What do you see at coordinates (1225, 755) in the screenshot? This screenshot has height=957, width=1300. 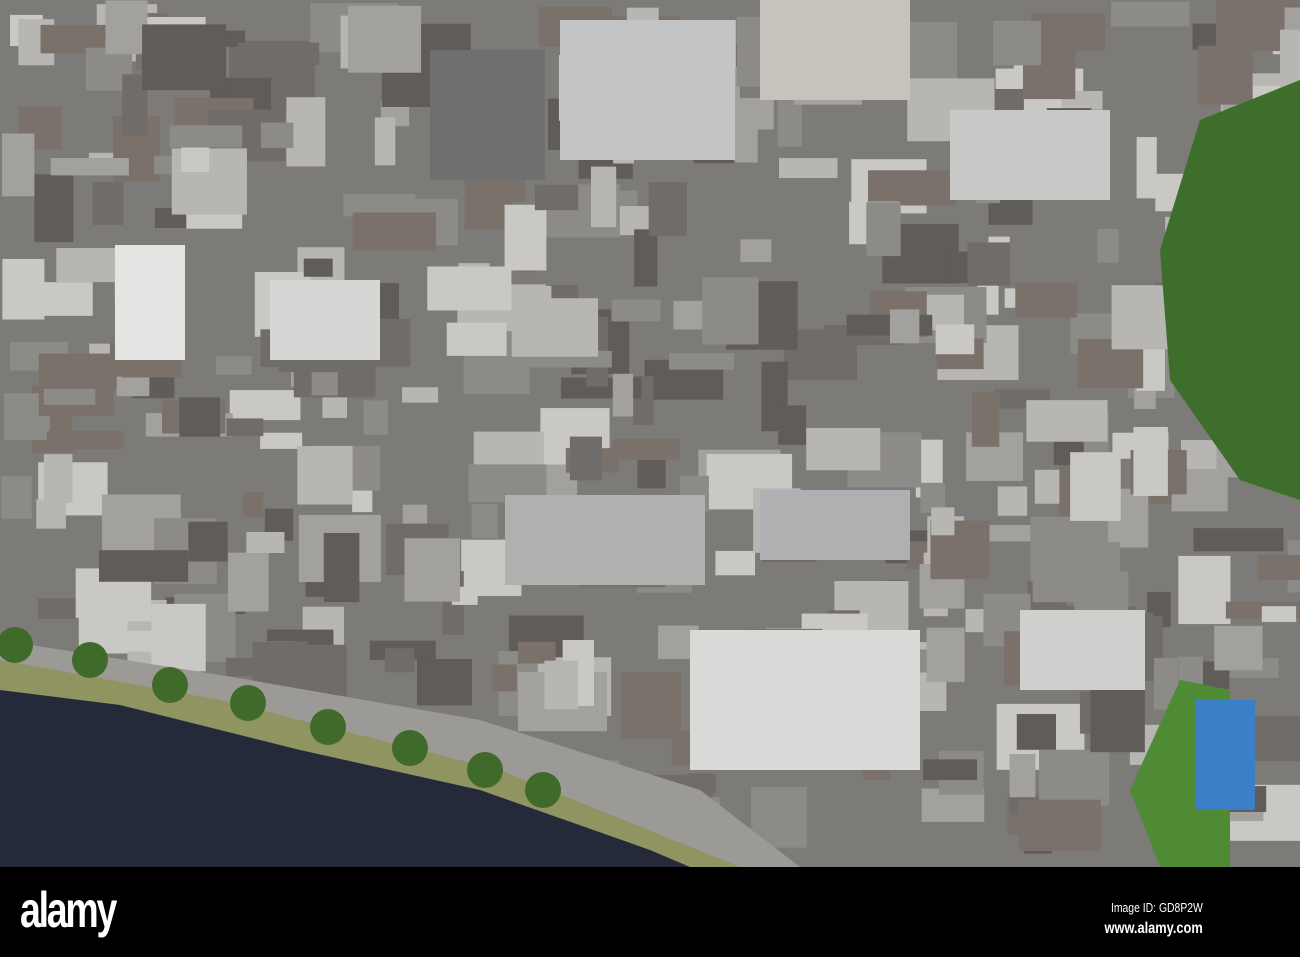 I see `scaffolded-building` at bounding box center [1225, 755].